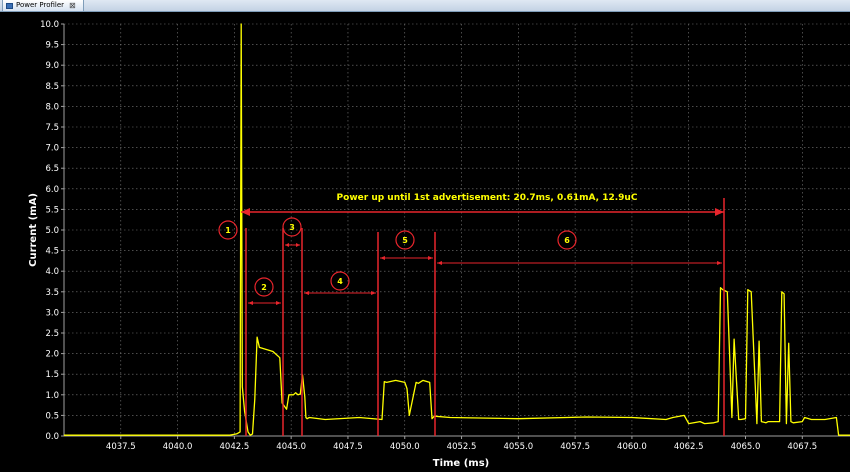  What do you see at coordinates (567, 240) in the screenshot?
I see `svg-text: 6` at bounding box center [567, 240].